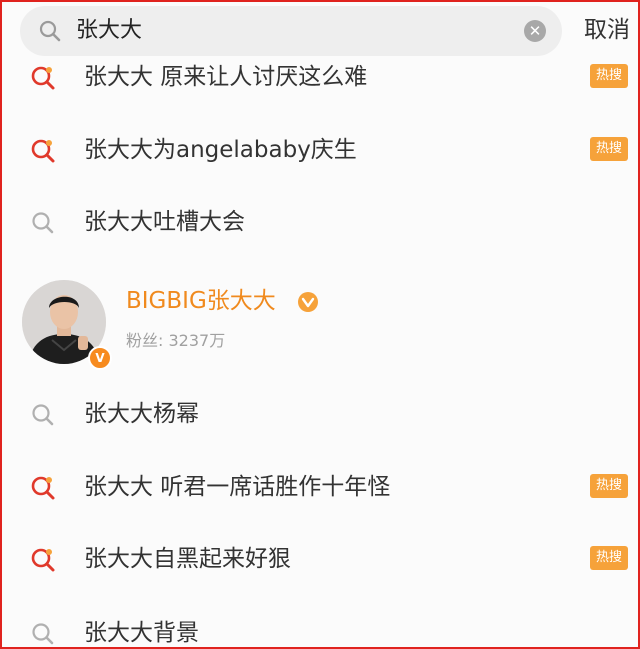 This screenshot has height=649, width=640. Describe the element at coordinates (187, 559) in the screenshot. I see `suggestion-label: 张大大自黑起来好狠` at that location.